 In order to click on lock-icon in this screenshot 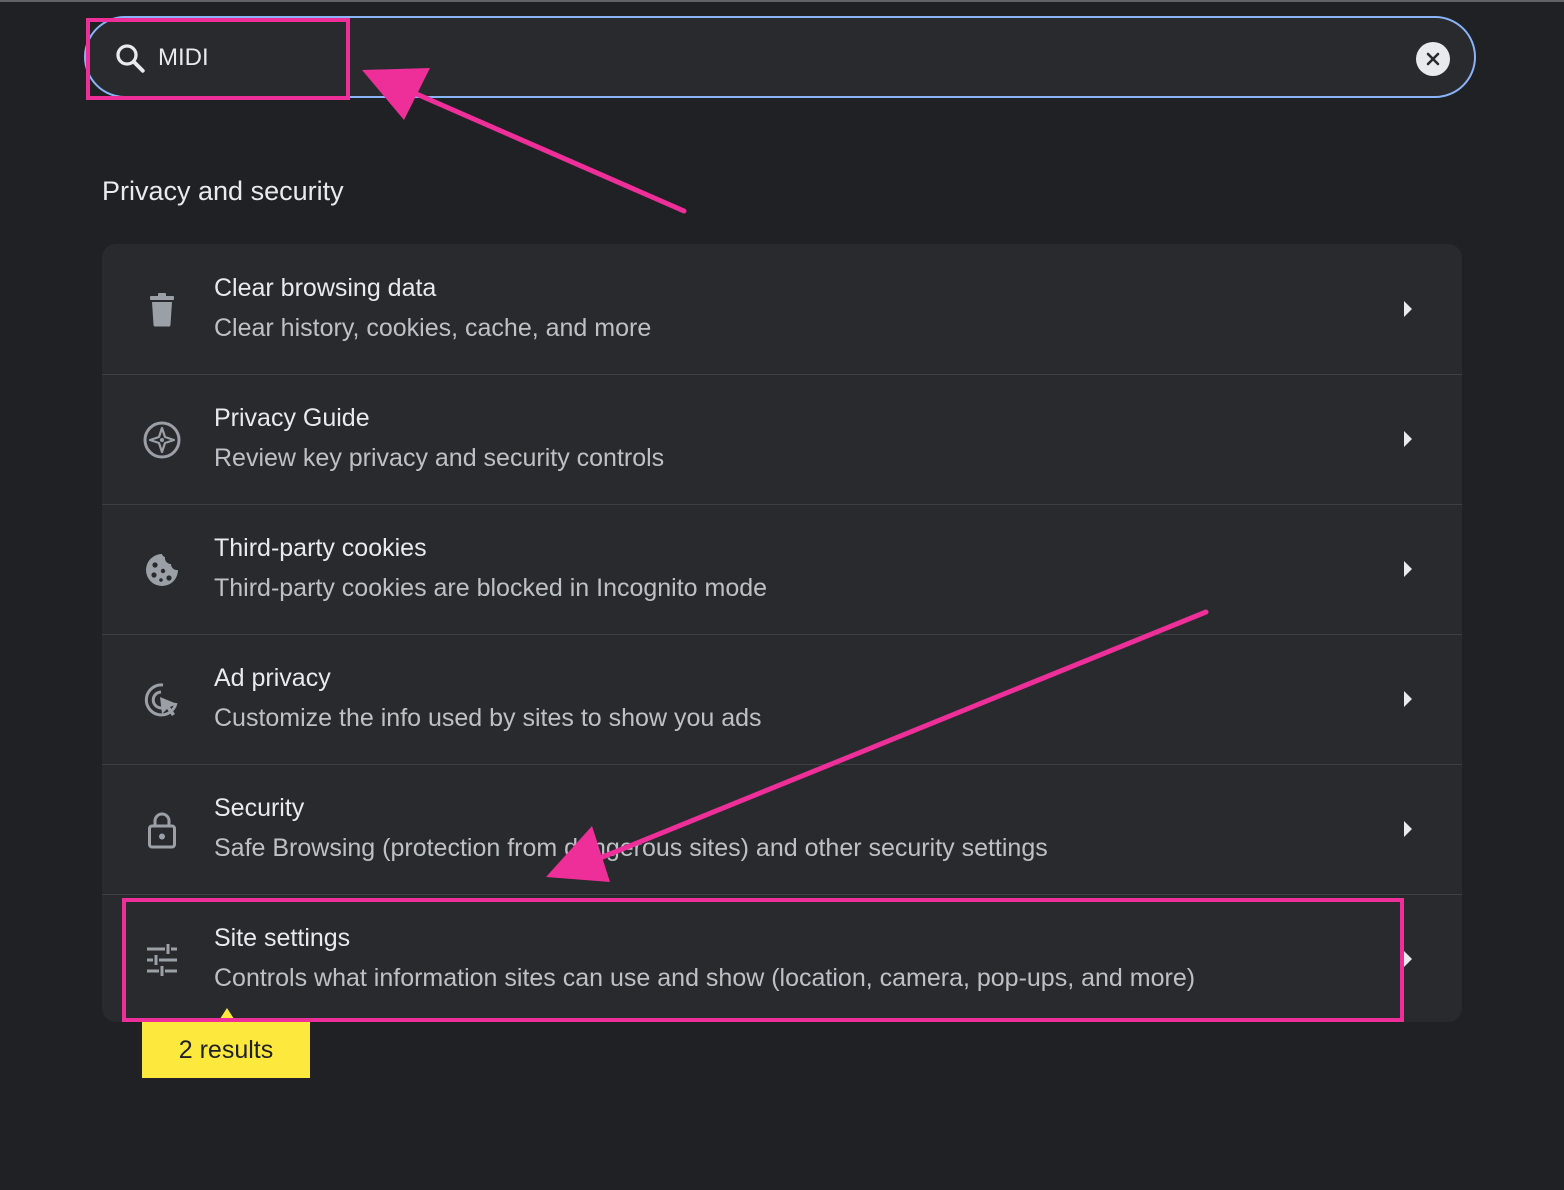, I will do `click(162, 830)`.